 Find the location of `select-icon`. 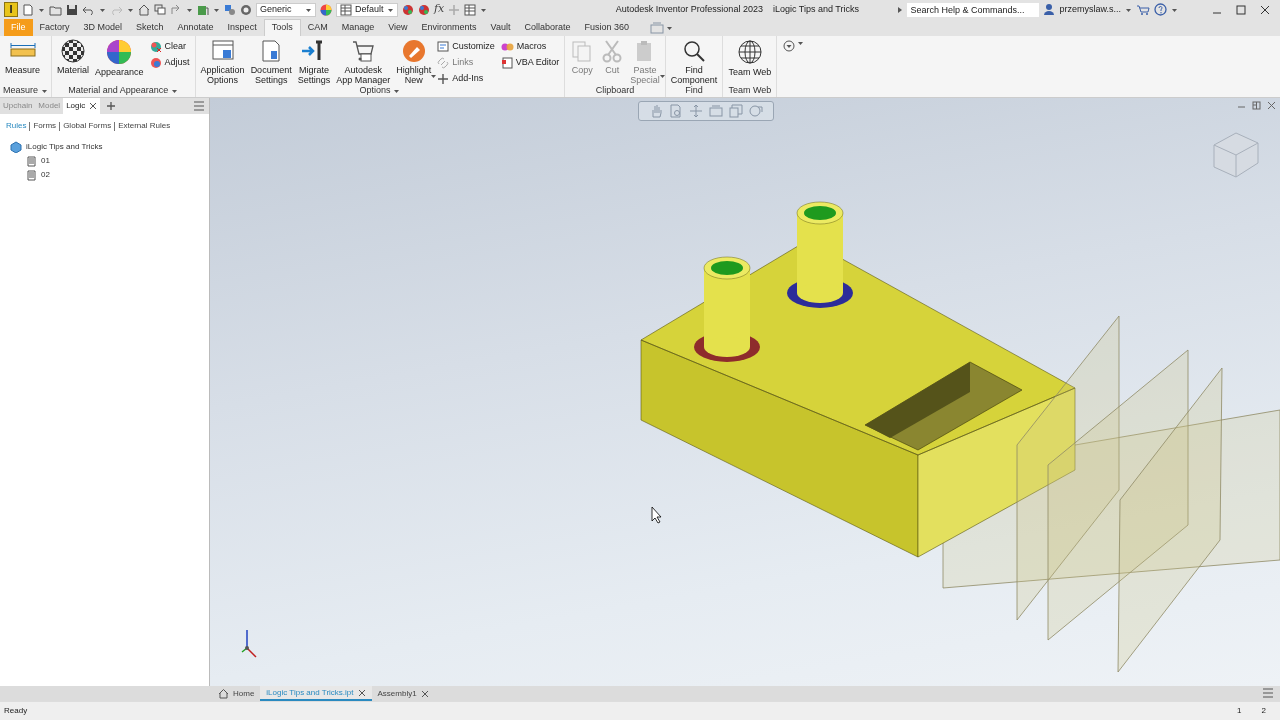

select-icon is located at coordinates (230, 9).